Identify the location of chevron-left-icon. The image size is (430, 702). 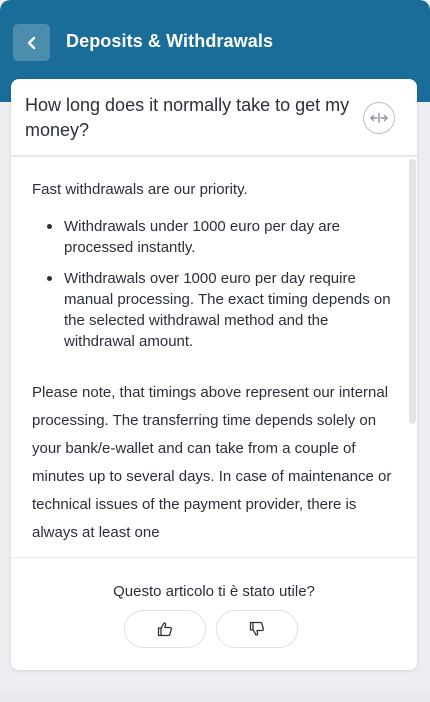
(31, 42).